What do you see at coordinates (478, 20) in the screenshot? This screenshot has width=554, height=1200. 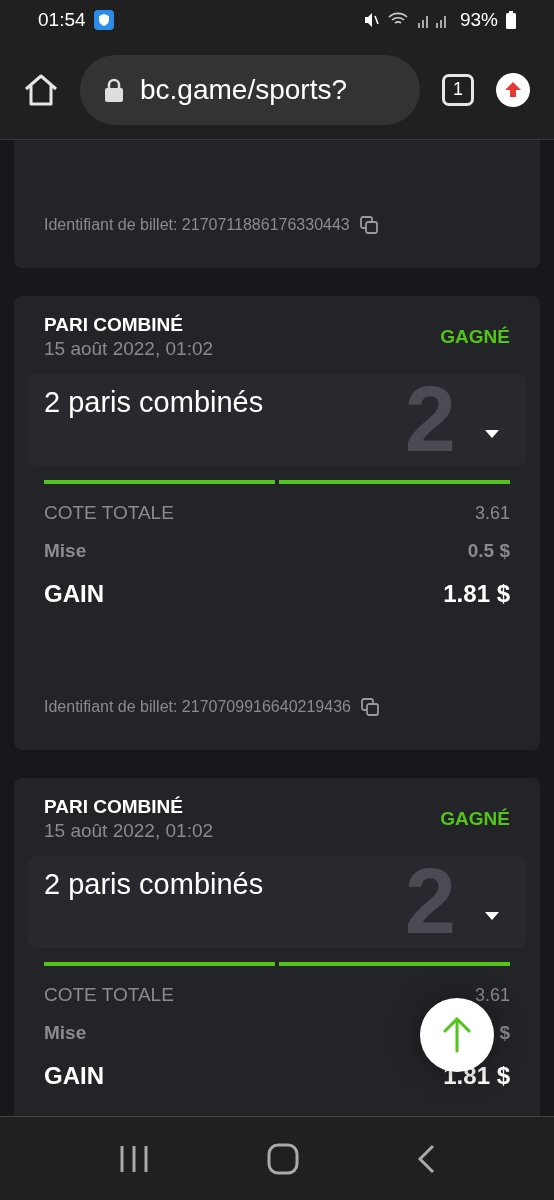 I see `battery-percent: 93%` at bounding box center [478, 20].